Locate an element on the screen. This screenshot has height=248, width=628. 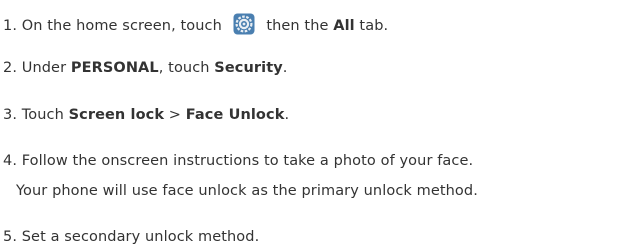
step-number: 4. is located at coordinates (12, 161).